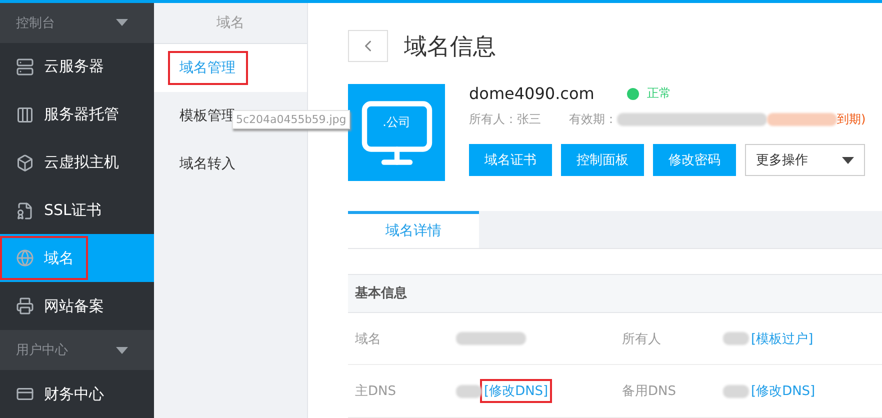 This screenshot has width=882, height=418. I want to click on expiry-text: 到期), so click(851, 119).